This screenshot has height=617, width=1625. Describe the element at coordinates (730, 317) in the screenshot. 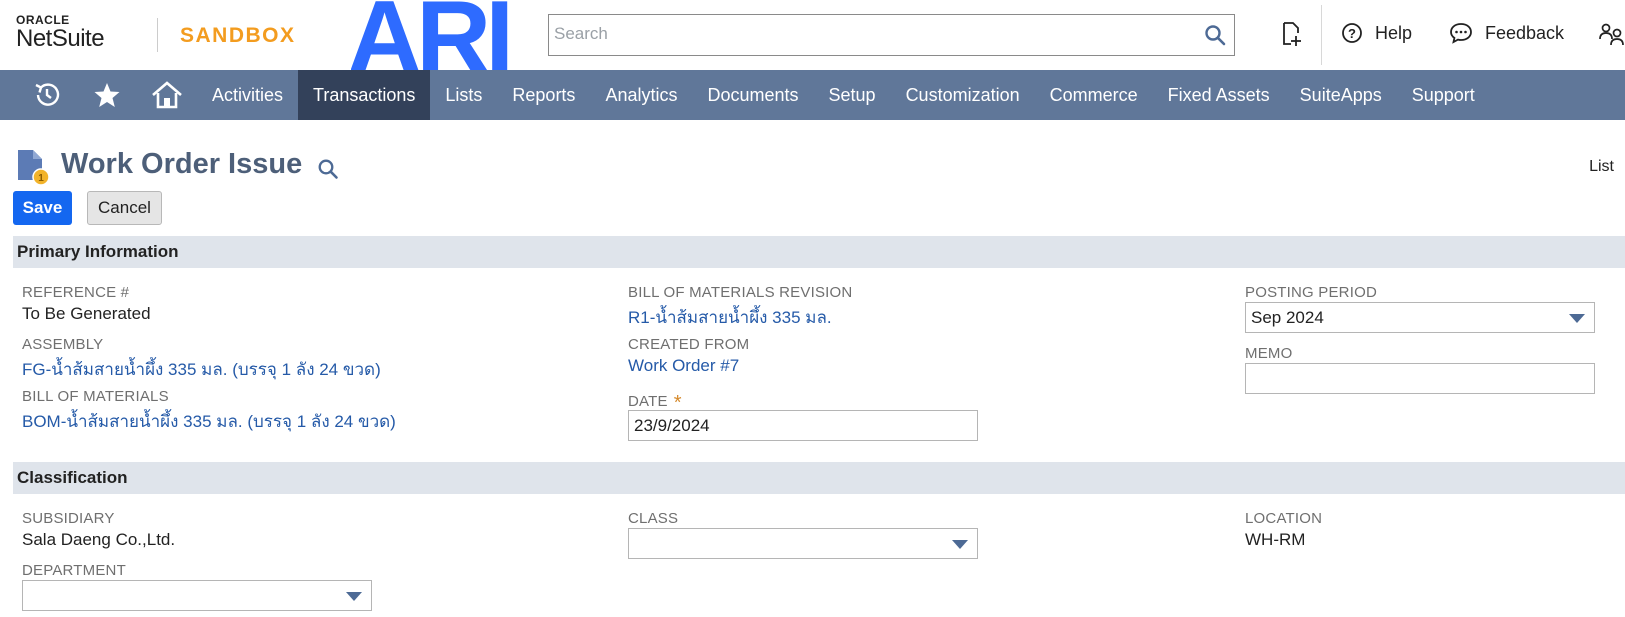

I see `bom-revision-link: R1-น้ำส้มสายน้ำผึ้ง 335 มล.` at that location.